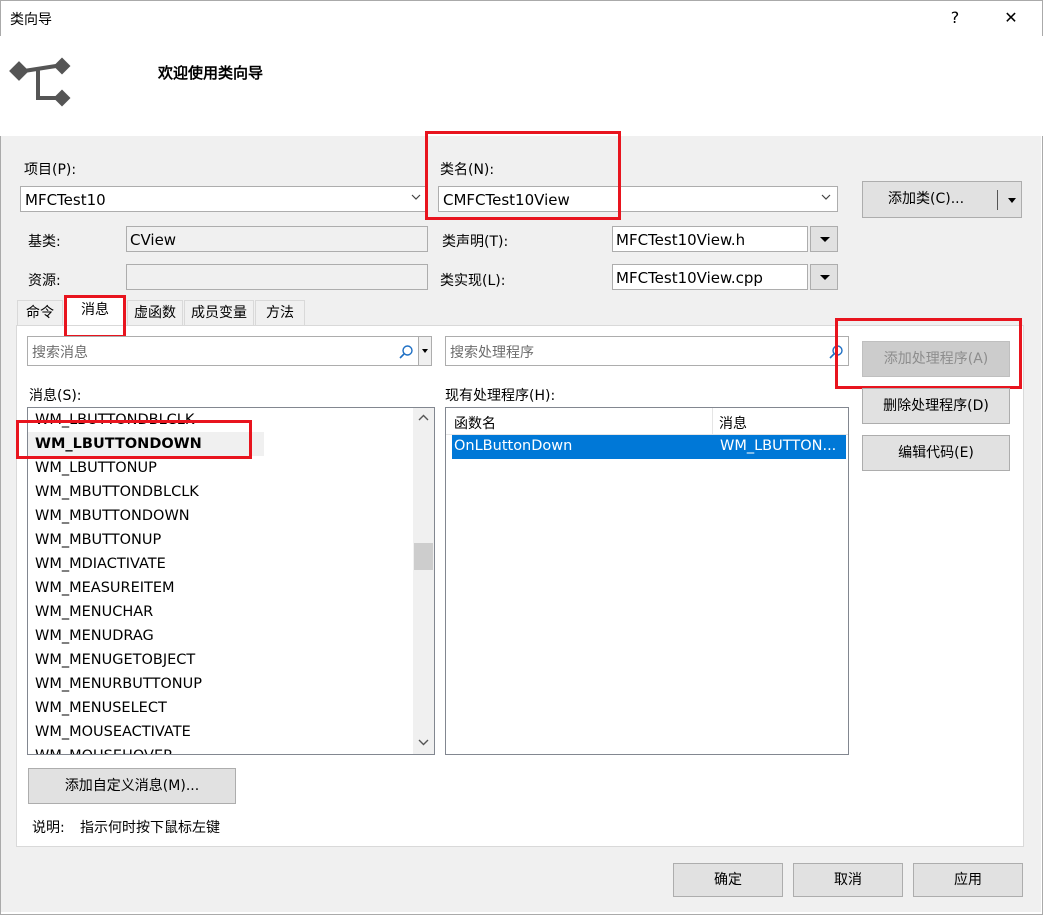 The height and width of the screenshot is (915, 1043). I want to click on column-divider, so click(712, 421).